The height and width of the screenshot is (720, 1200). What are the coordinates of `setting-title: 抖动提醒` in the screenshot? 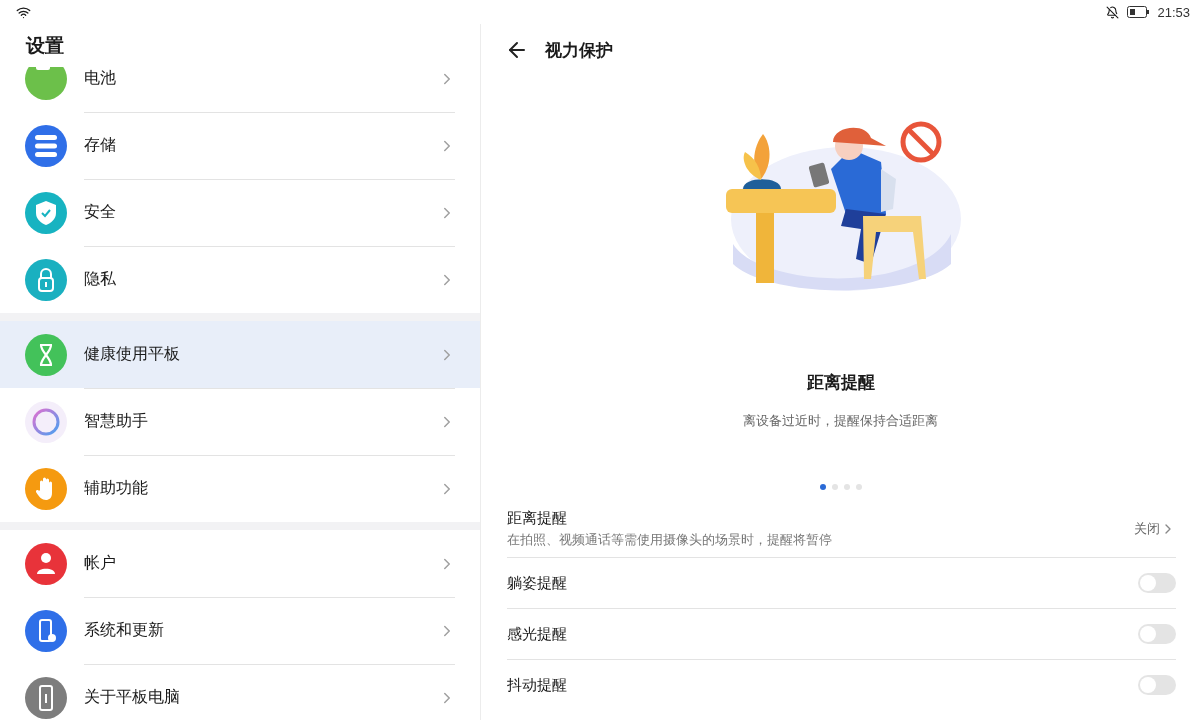 It's located at (537, 685).